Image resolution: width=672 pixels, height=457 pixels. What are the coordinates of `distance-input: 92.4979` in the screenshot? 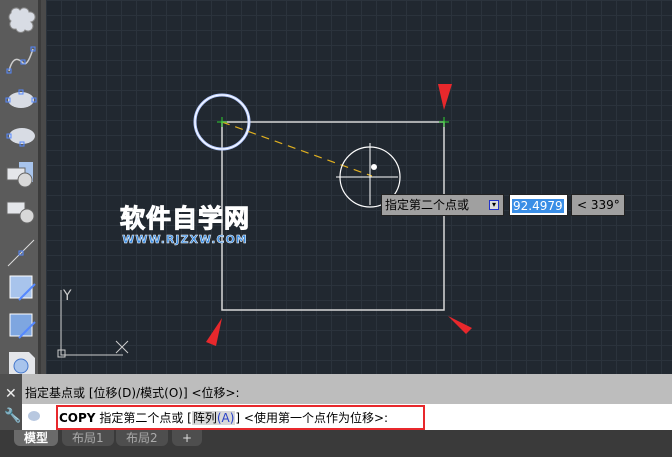 It's located at (538, 205).